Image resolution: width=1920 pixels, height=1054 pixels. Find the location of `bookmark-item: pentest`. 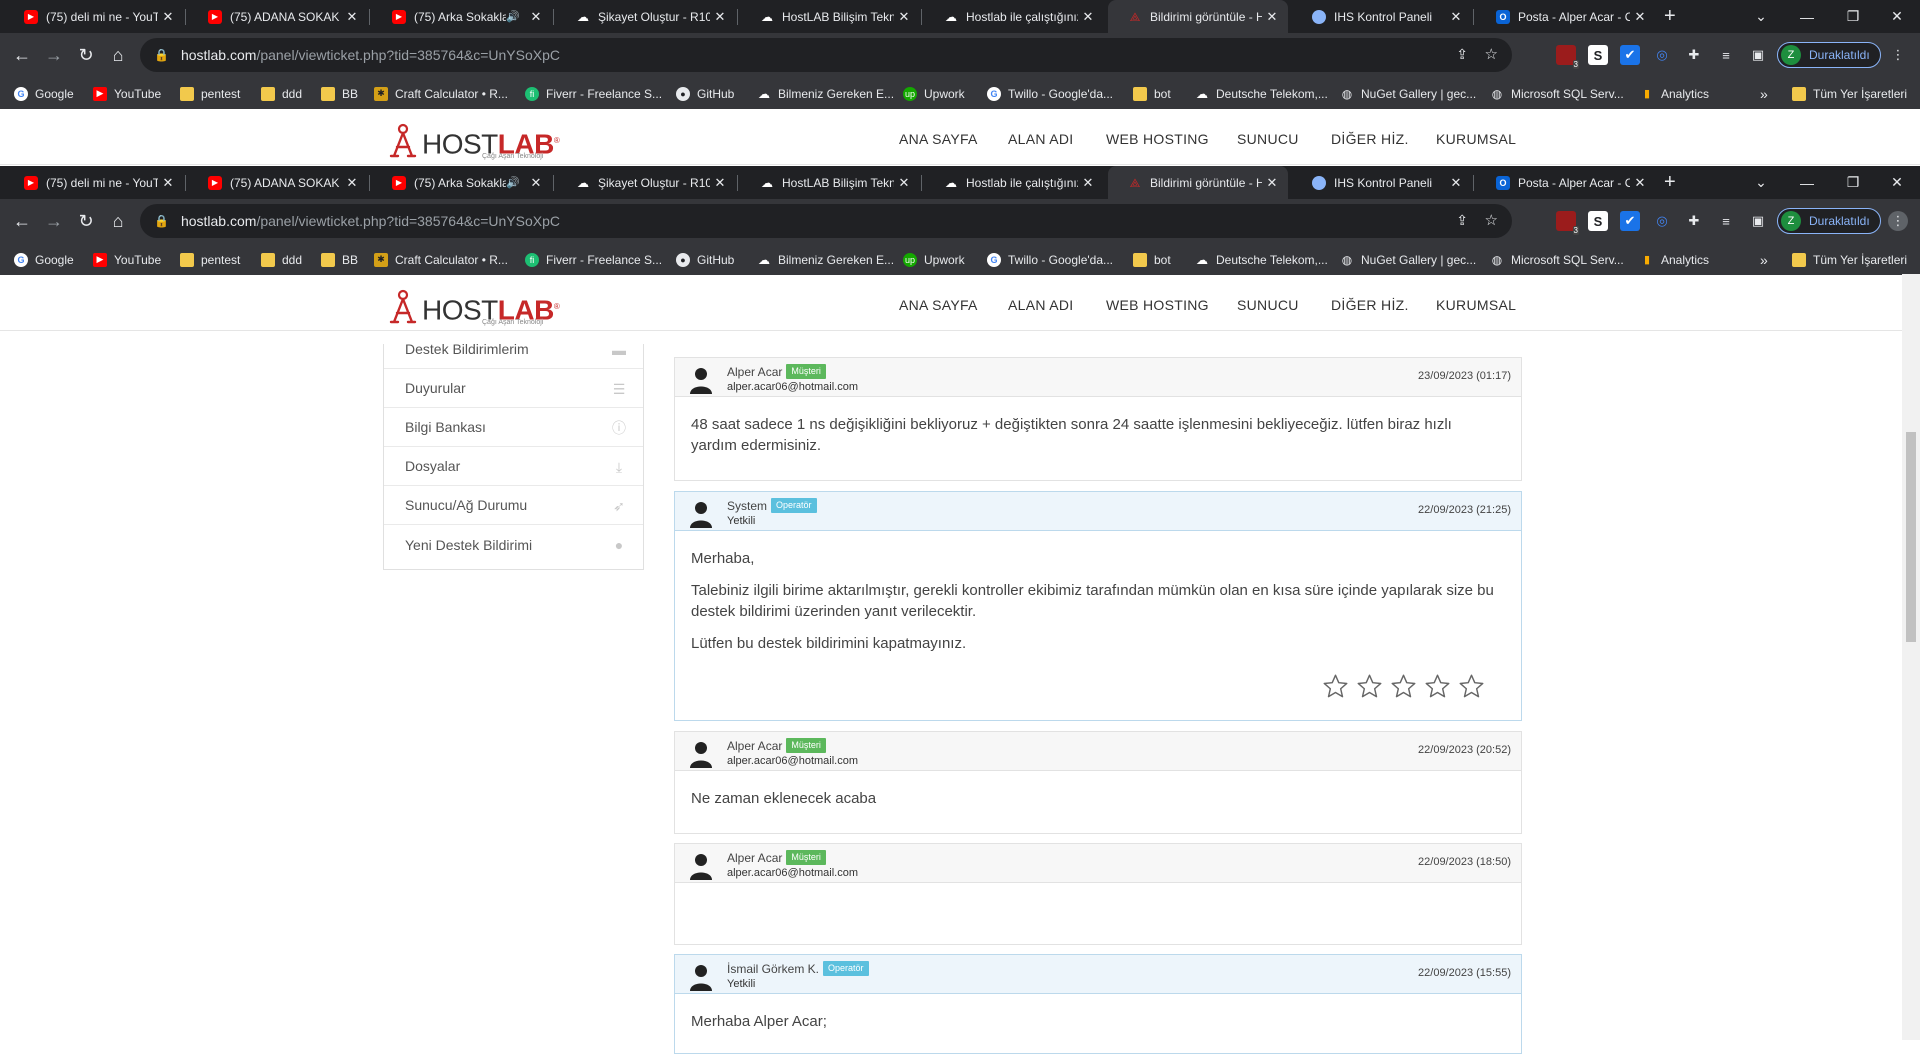

bookmark-item: pentest is located at coordinates (210, 259).